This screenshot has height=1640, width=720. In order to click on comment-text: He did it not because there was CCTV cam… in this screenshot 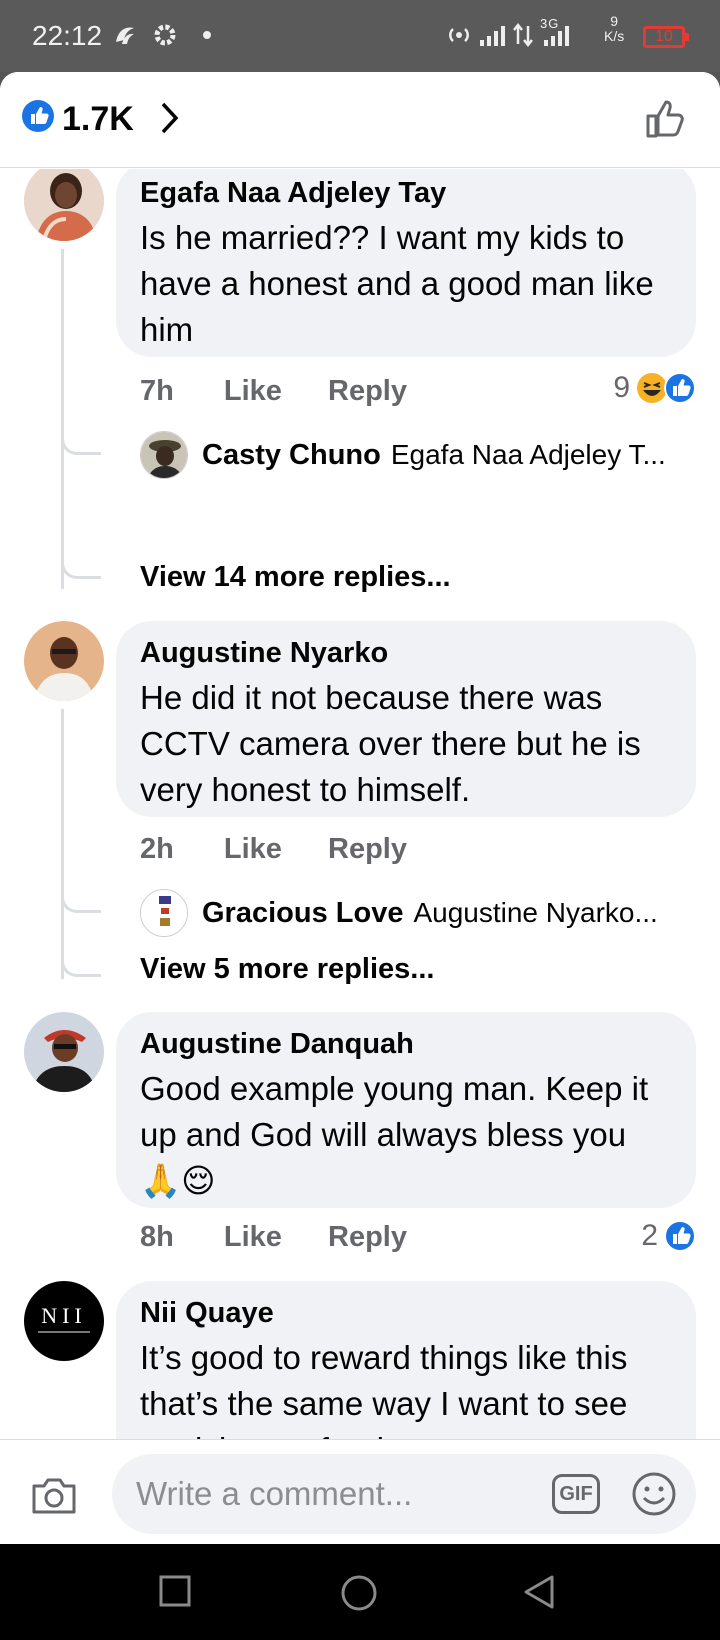, I will do `click(390, 743)`.